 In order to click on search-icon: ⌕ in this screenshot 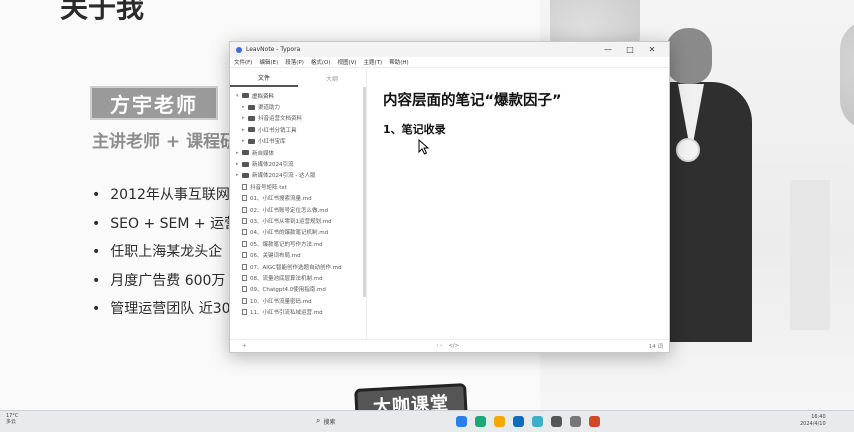, I will do `click(318, 420)`.